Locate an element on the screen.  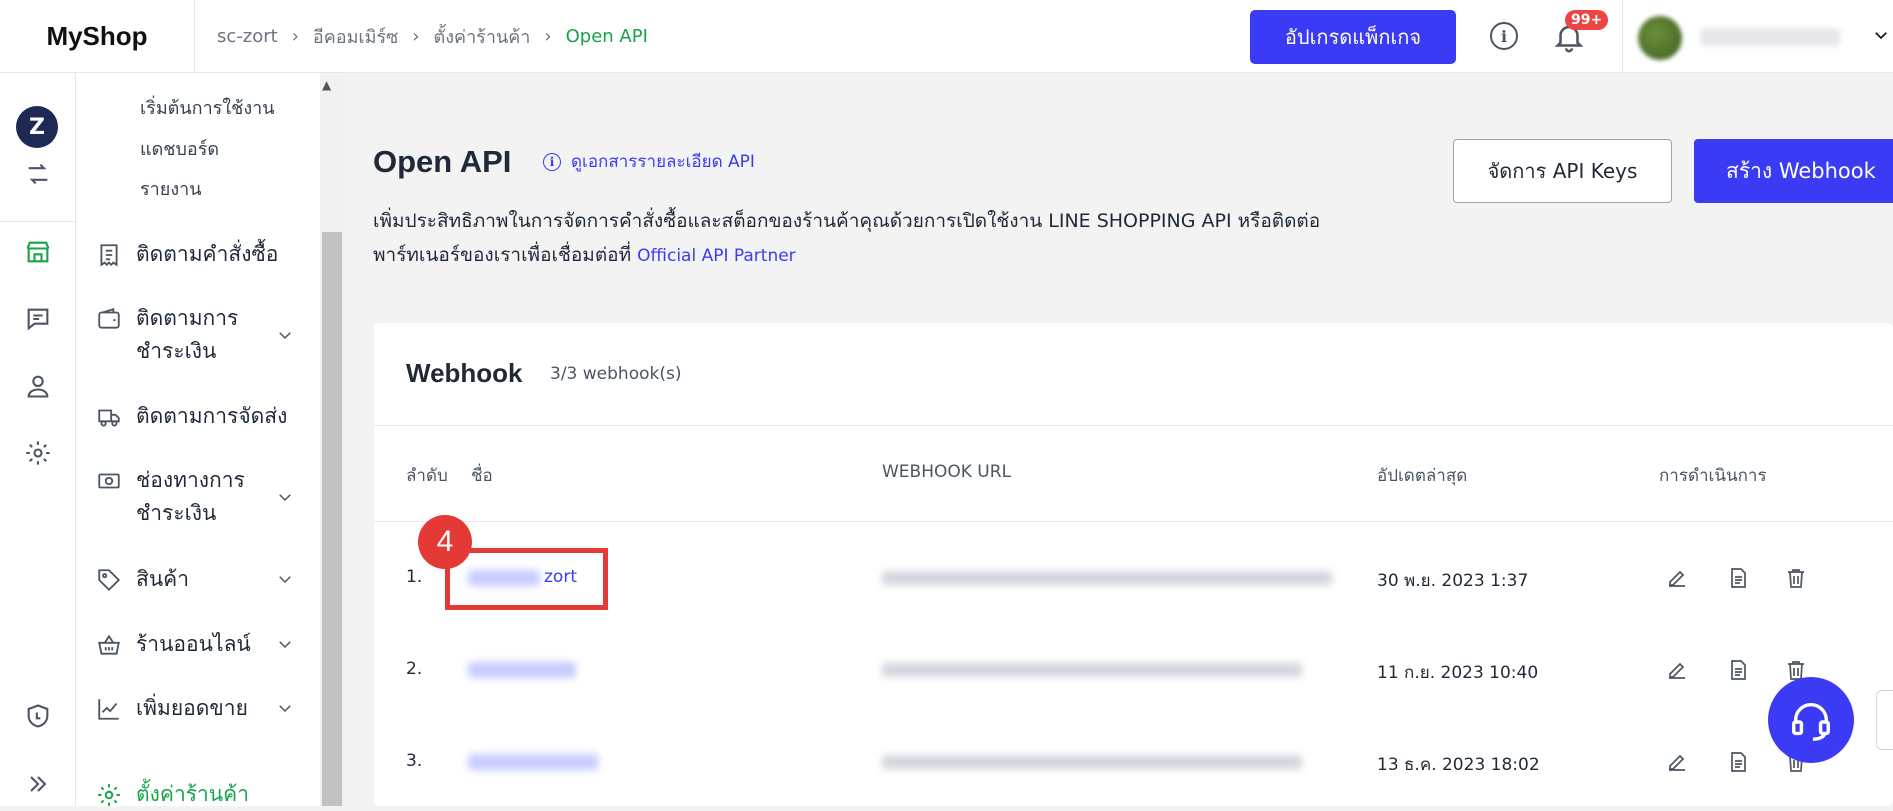
sidebar-item-store-settings: ตั้งค่าร้านค้า is located at coordinates (172, 794).